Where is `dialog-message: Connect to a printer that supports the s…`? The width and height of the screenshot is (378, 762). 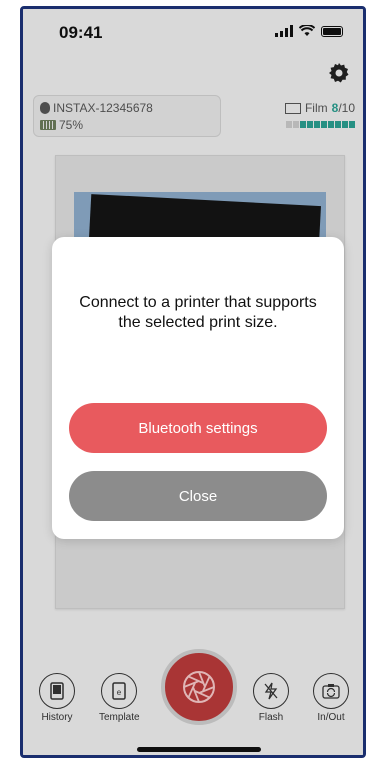
dialog-message: Connect to a printer that supports the s… is located at coordinates (198, 312).